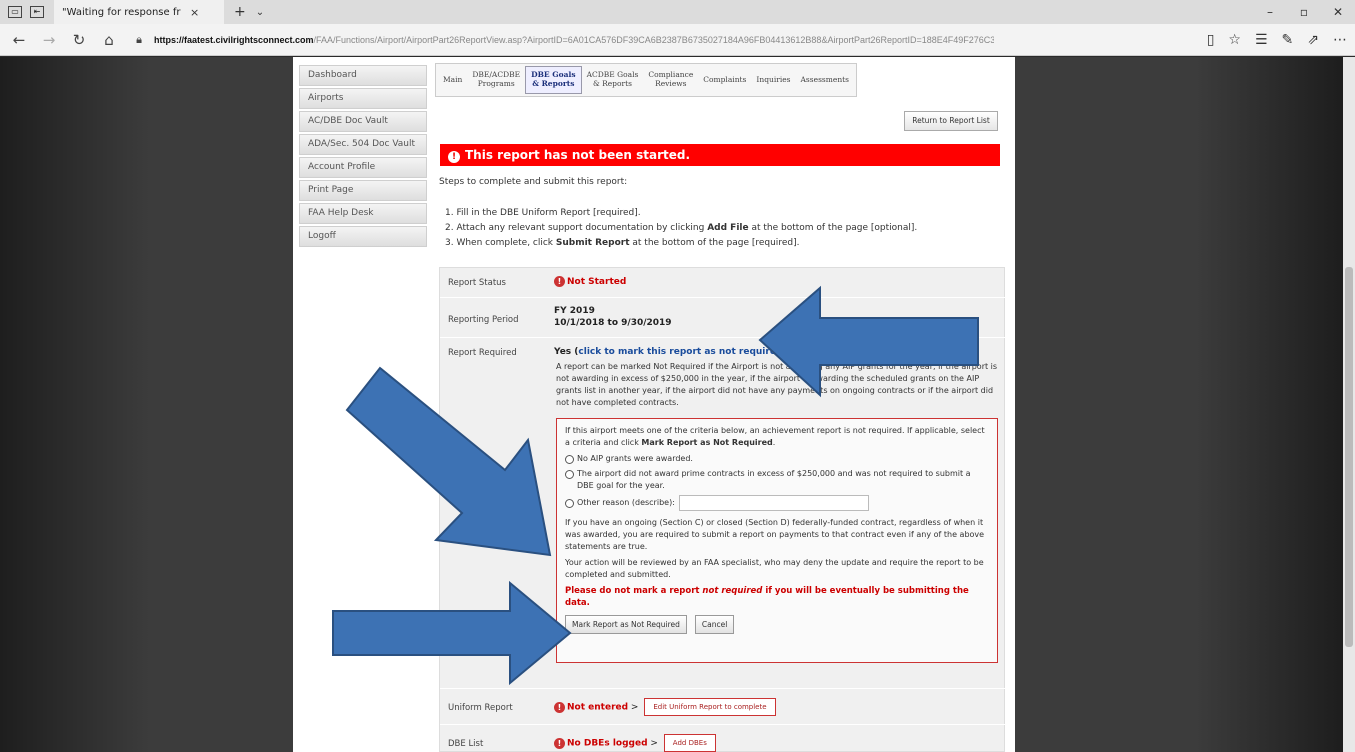 The height and width of the screenshot is (752, 1355). What do you see at coordinates (452, 633) in the screenshot?
I see `arrow-pointing-right-bottom` at bounding box center [452, 633].